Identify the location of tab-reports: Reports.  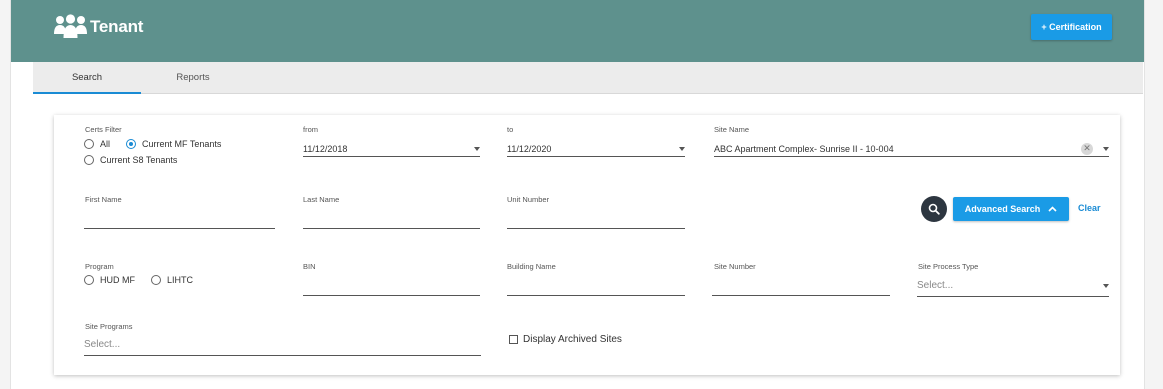
(193, 77).